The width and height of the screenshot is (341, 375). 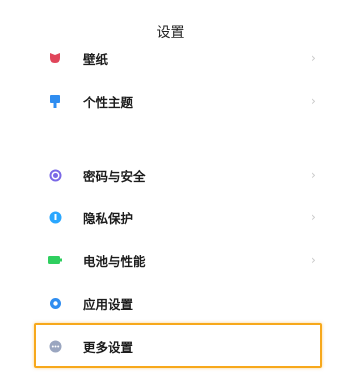 What do you see at coordinates (55, 303) in the screenshot?
I see `app-settings-icon` at bounding box center [55, 303].